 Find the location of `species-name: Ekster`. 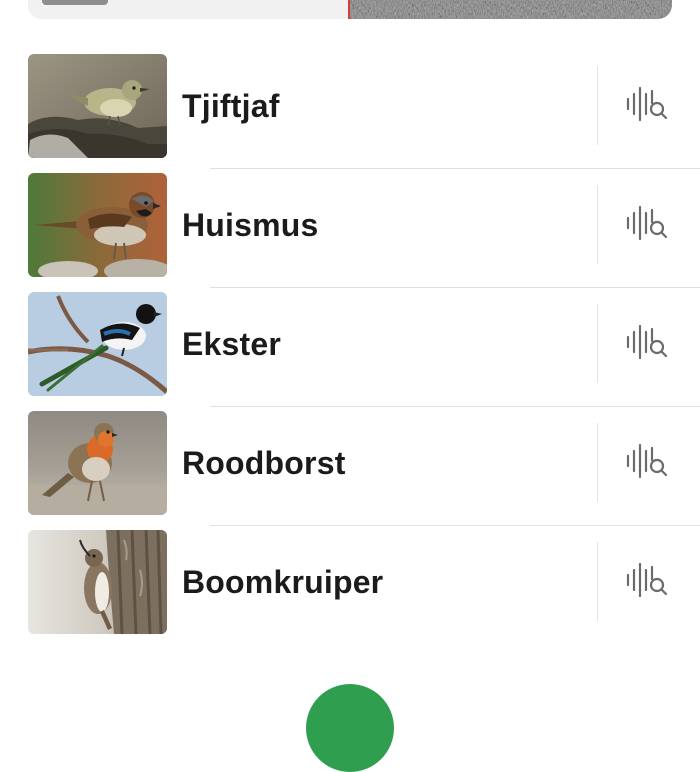

species-name: Ekster is located at coordinates (232, 344).